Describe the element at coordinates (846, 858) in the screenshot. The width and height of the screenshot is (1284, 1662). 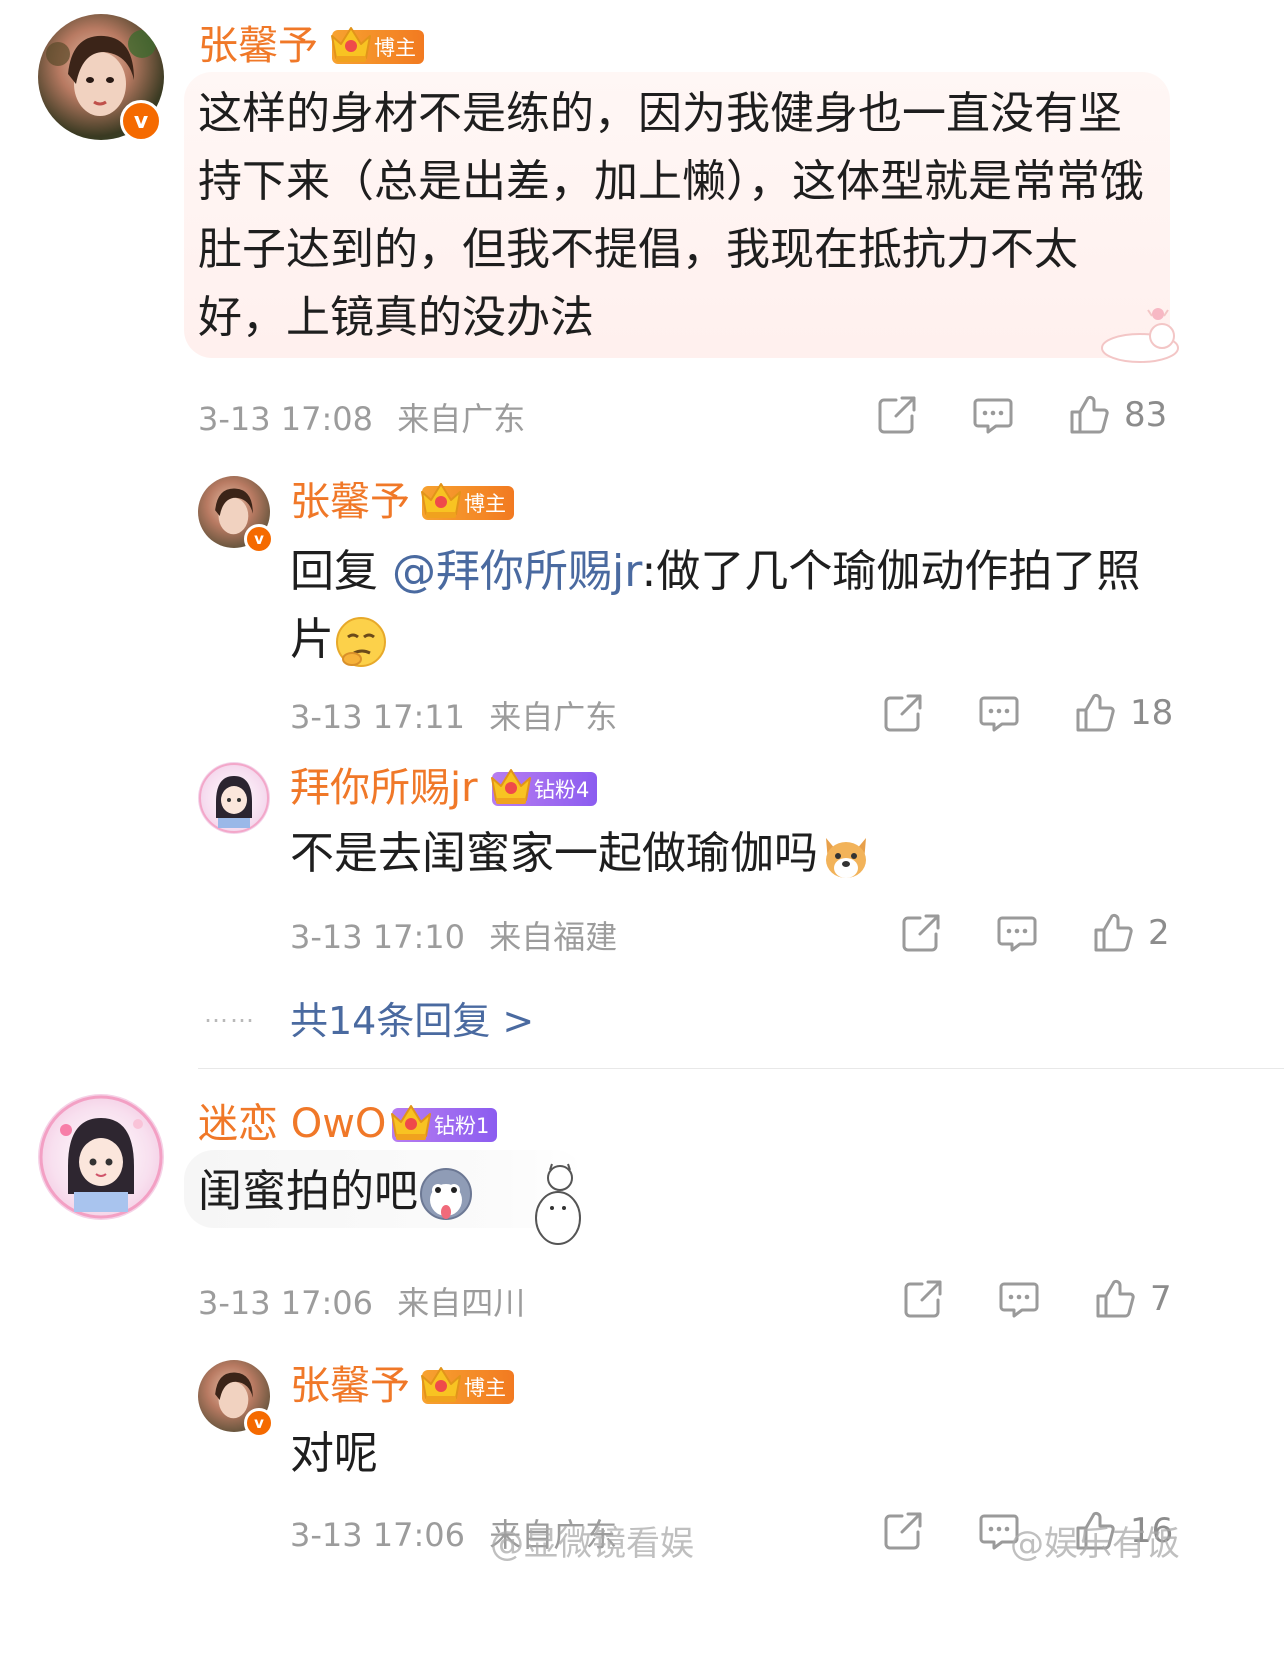
I see `dog-face-emoji` at that location.